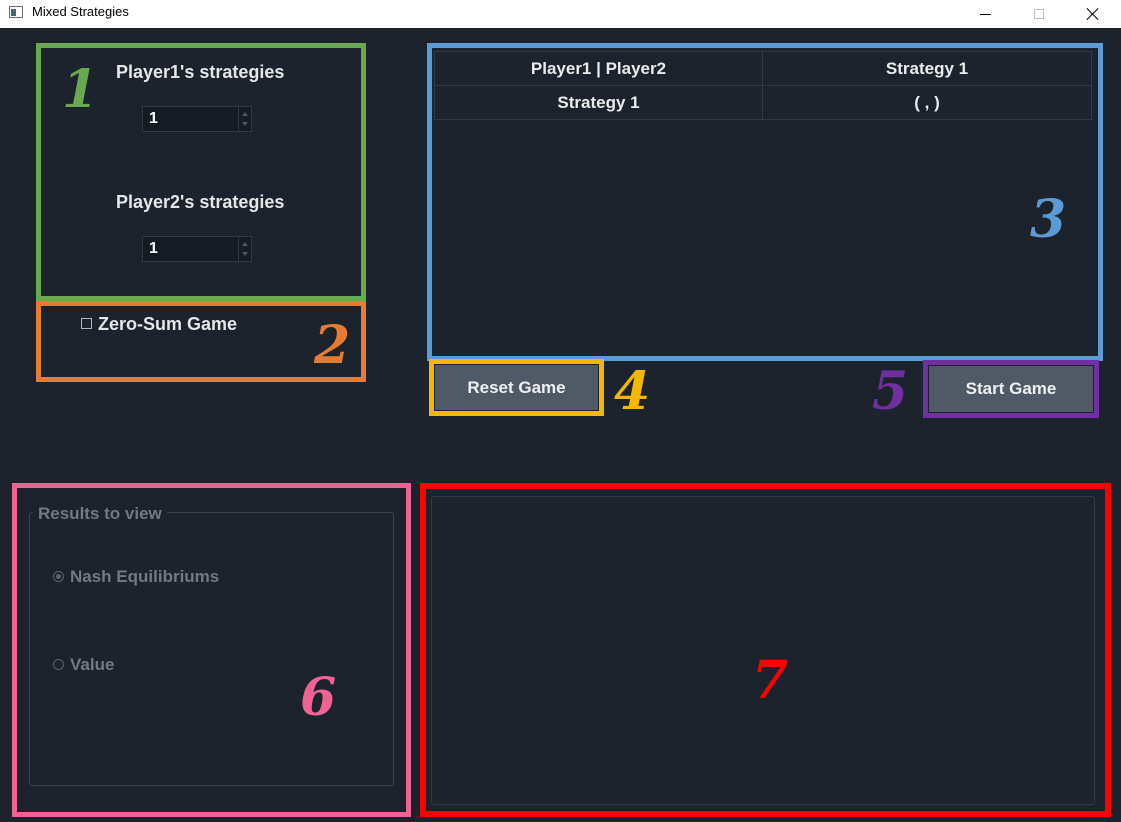 This screenshot has height=822, width=1121. Describe the element at coordinates (80, 89) in the screenshot. I see `annotation-label-1: 1` at that location.